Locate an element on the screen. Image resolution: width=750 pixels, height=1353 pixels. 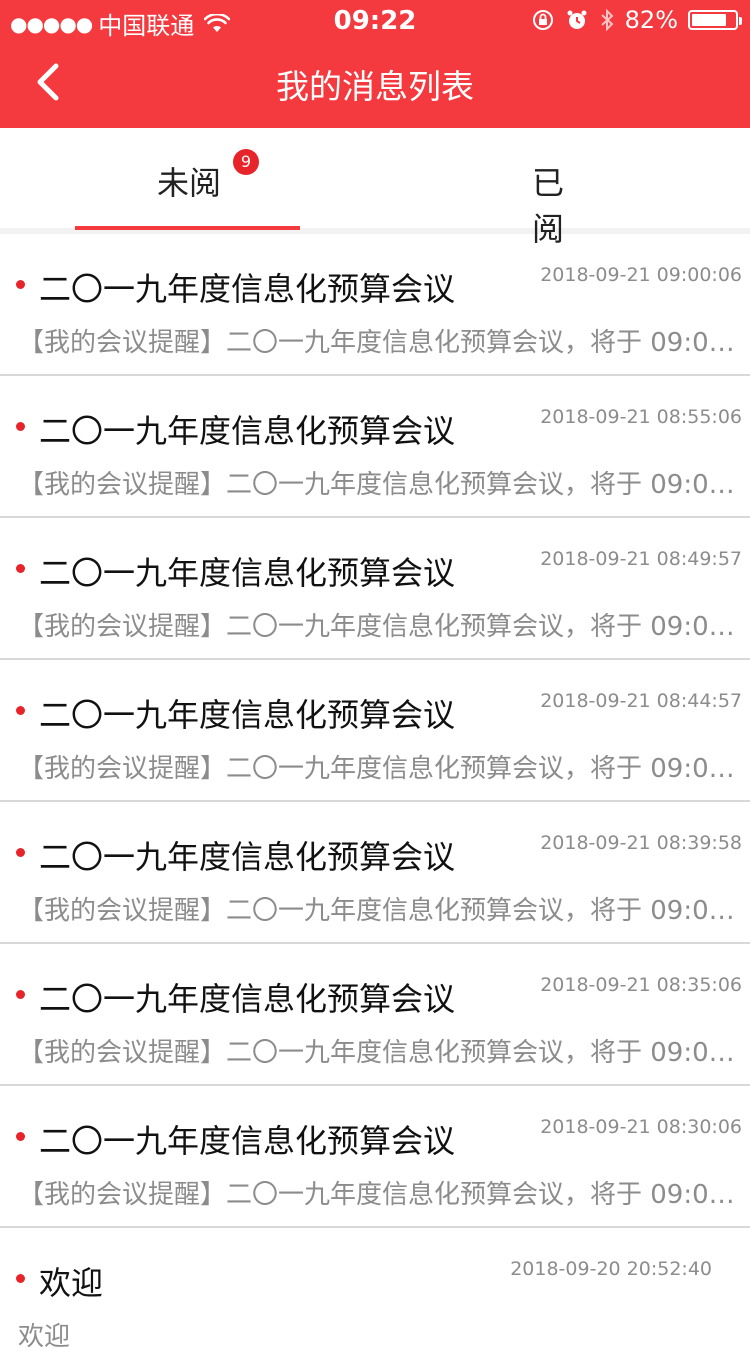
message-time: 2018-09-21 08:39:58 is located at coordinates (641, 843).